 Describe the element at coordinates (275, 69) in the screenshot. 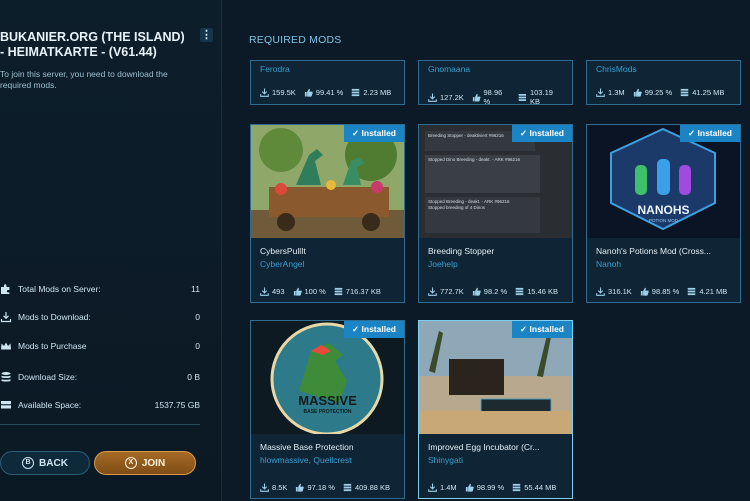

I see `mod-author: Ferodra` at that location.